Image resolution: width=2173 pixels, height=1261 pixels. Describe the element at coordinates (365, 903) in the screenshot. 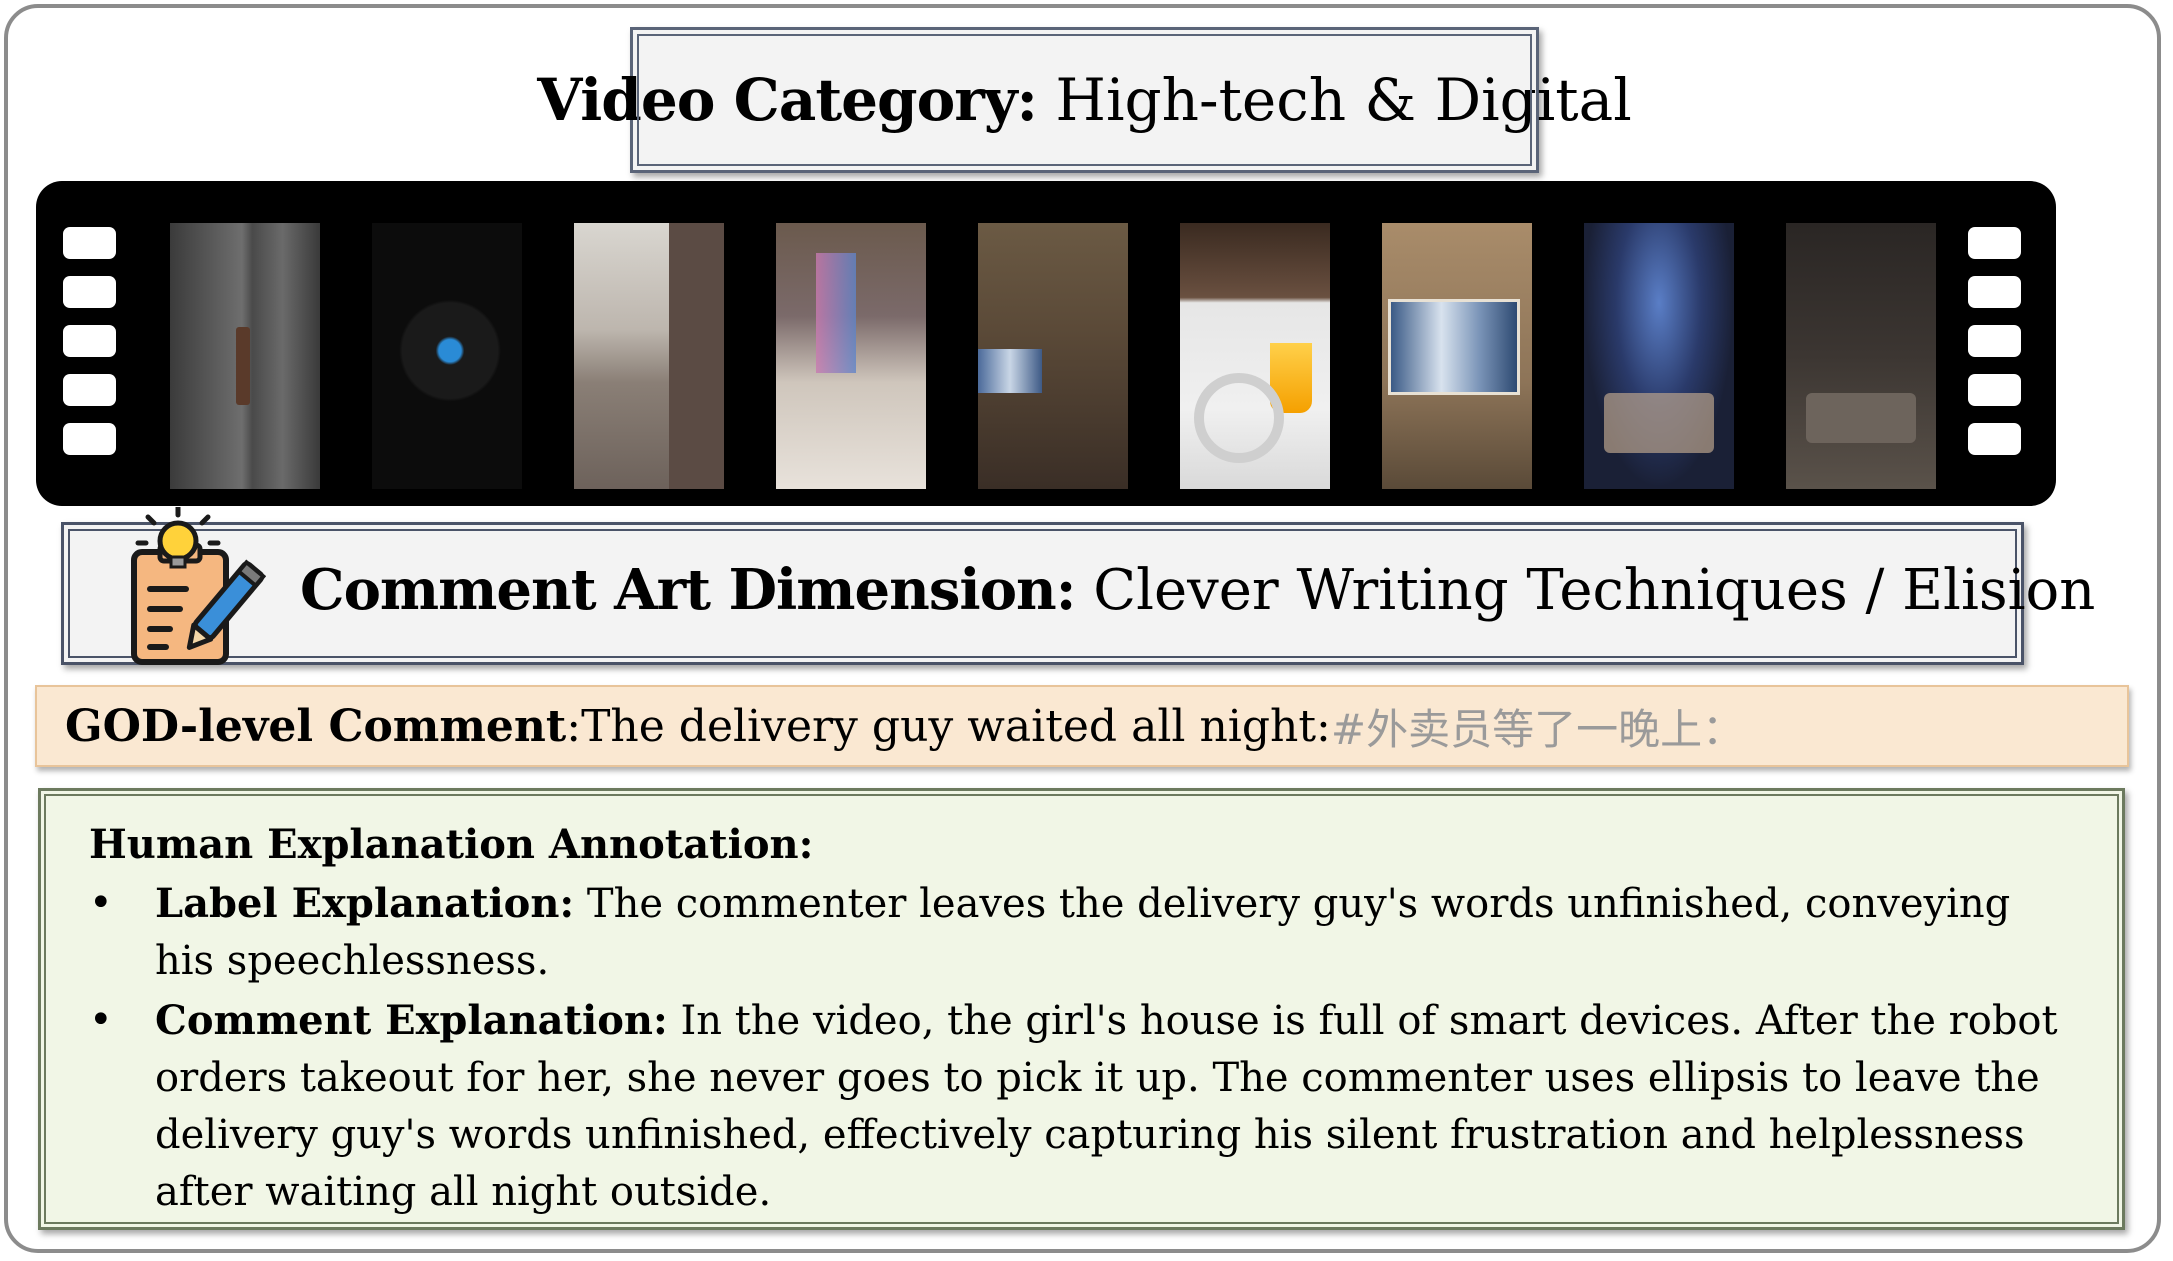

I see `label-explanation-label: Label Explanation:` at that location.